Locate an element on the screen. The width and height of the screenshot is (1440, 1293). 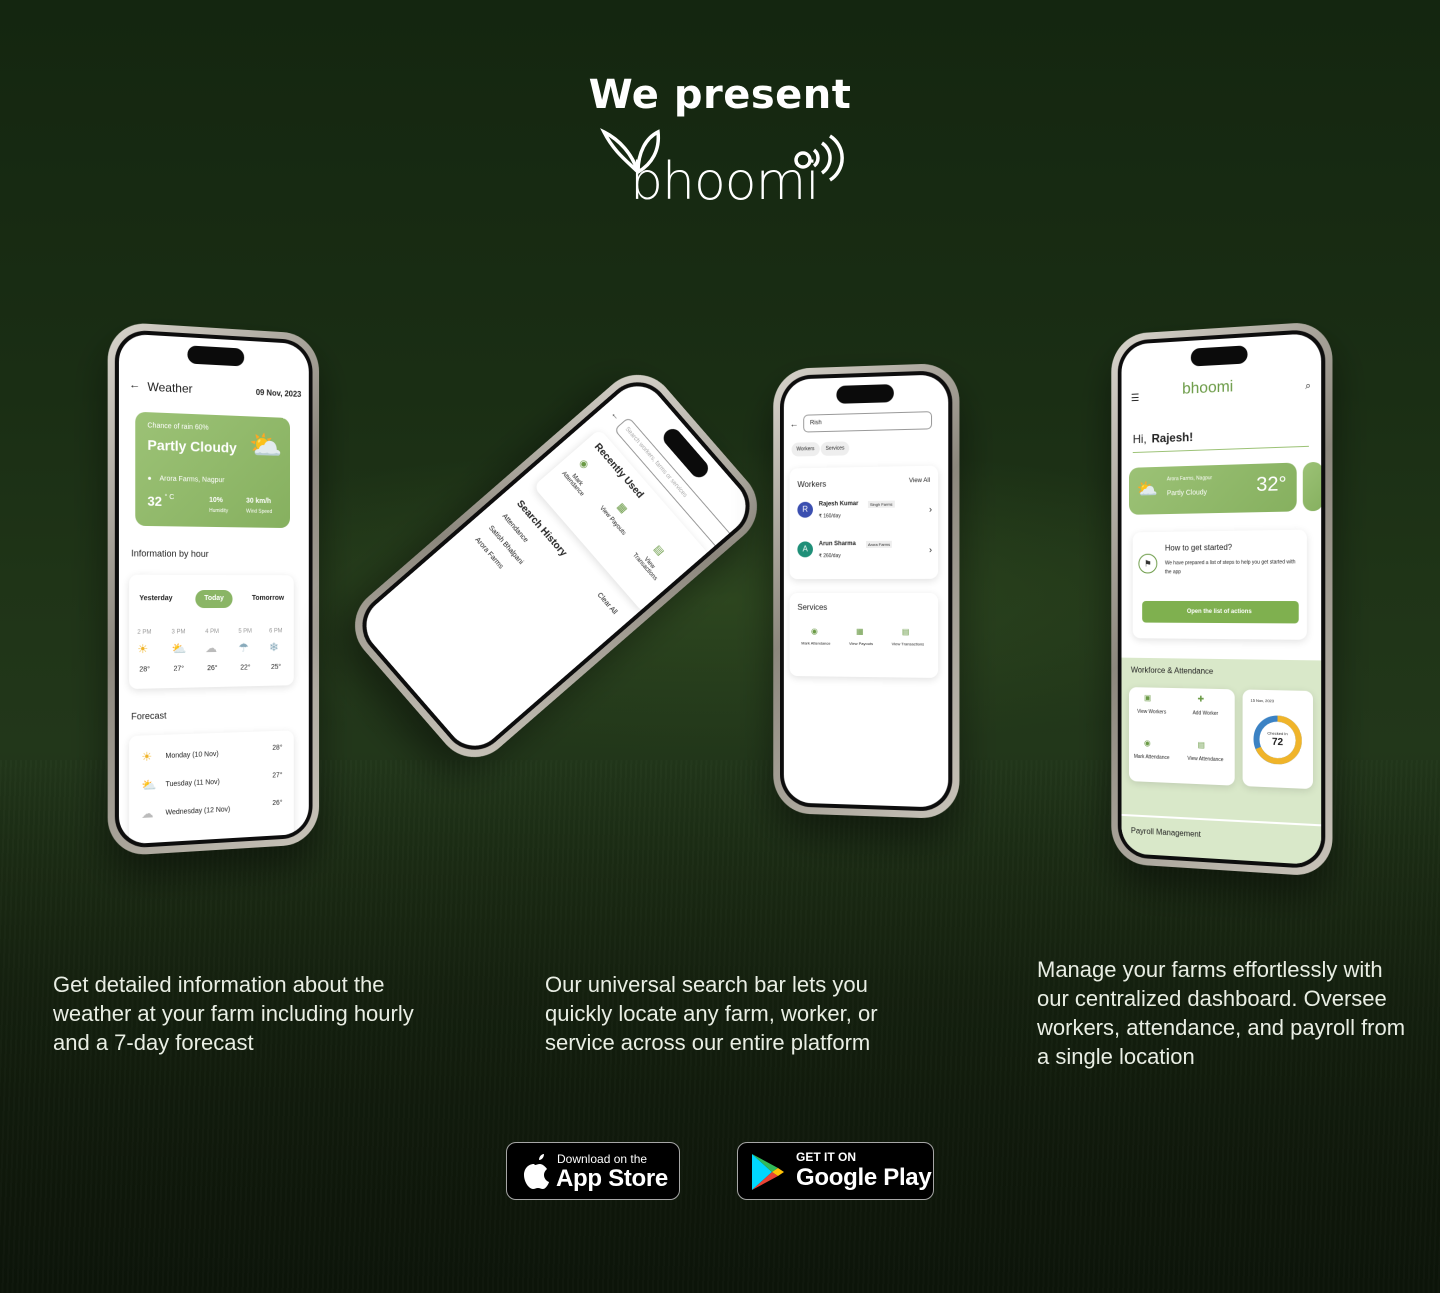
avatar: A is located at coordinates (805, 549).